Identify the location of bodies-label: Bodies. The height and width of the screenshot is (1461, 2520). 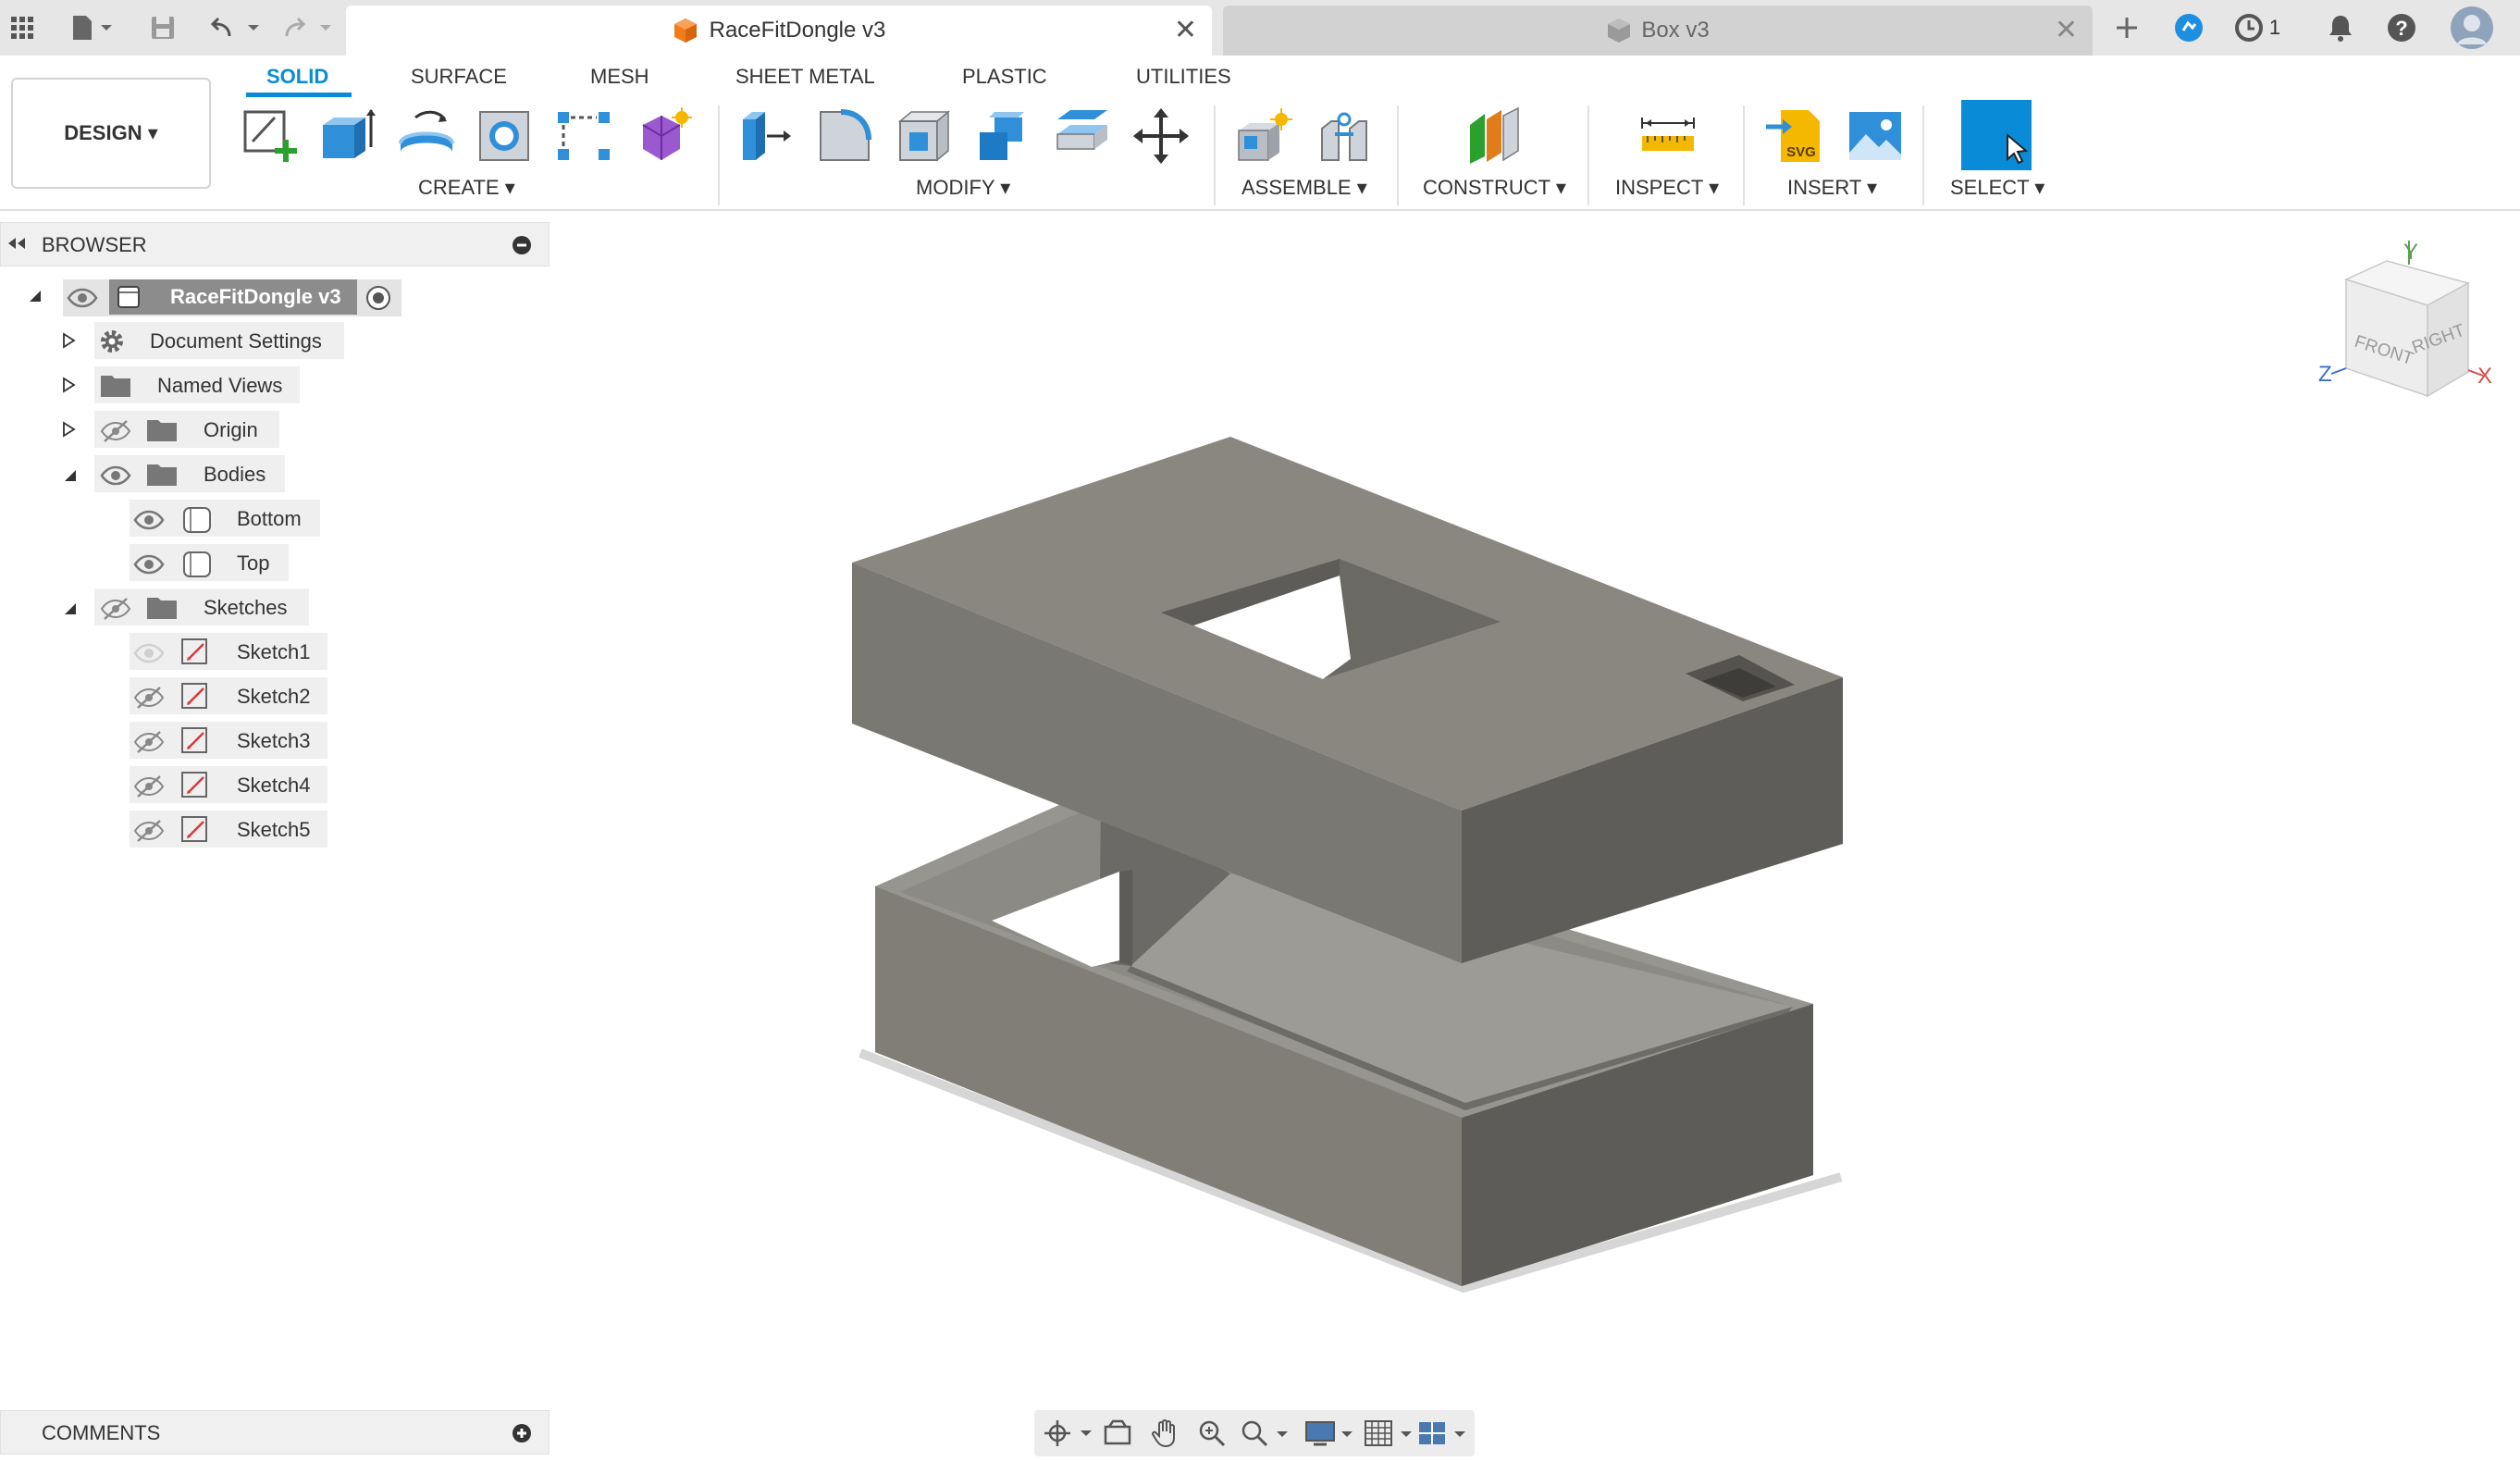
(235, 475).